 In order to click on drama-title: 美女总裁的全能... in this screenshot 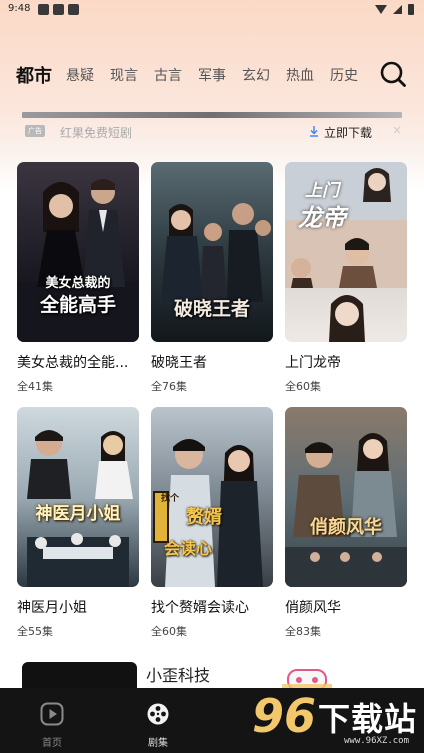, I will do `click(78, 362)`.